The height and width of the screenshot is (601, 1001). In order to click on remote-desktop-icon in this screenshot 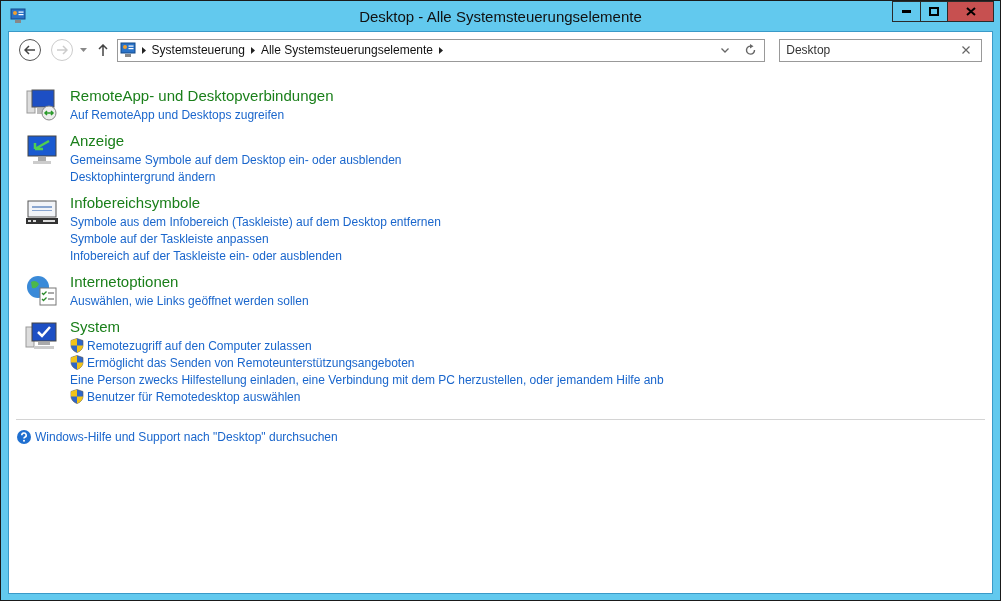, I will do `click(42, 105)`.